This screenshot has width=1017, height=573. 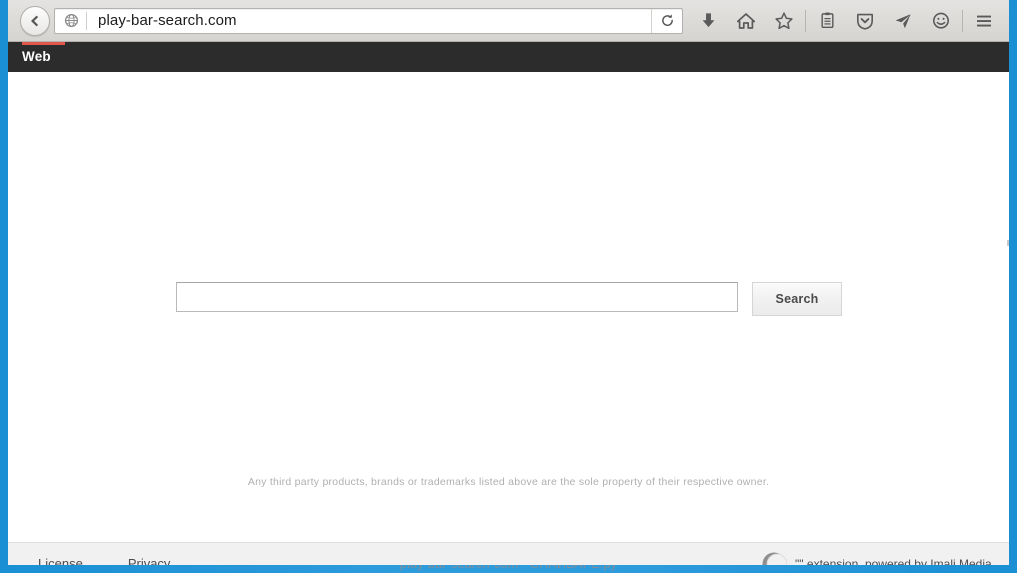 I want to click on search-form: Search, so click(x=509, y=299).